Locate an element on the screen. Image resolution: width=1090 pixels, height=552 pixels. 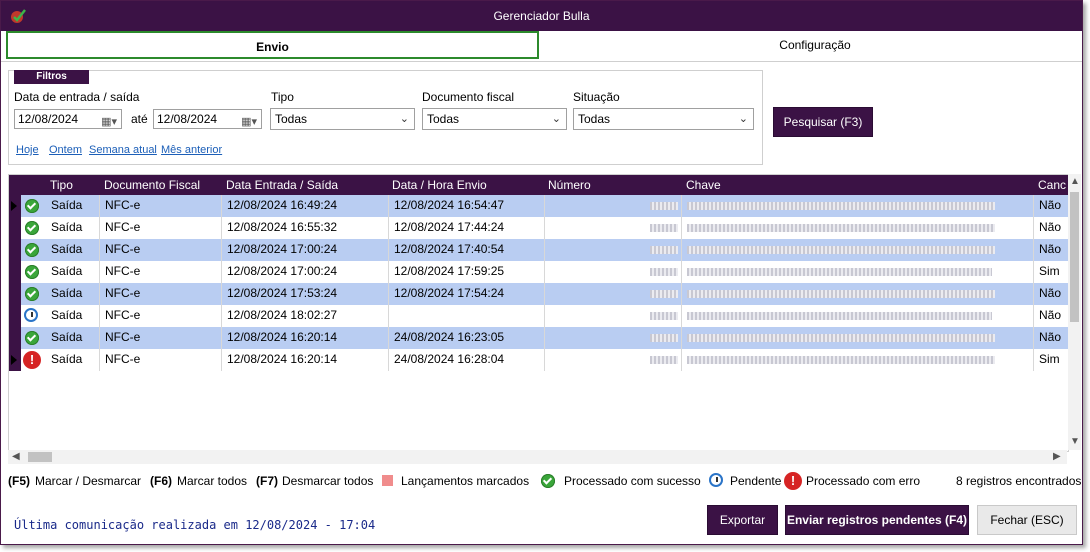
link-hoje: Hoje is located at coordinates (27, 150).